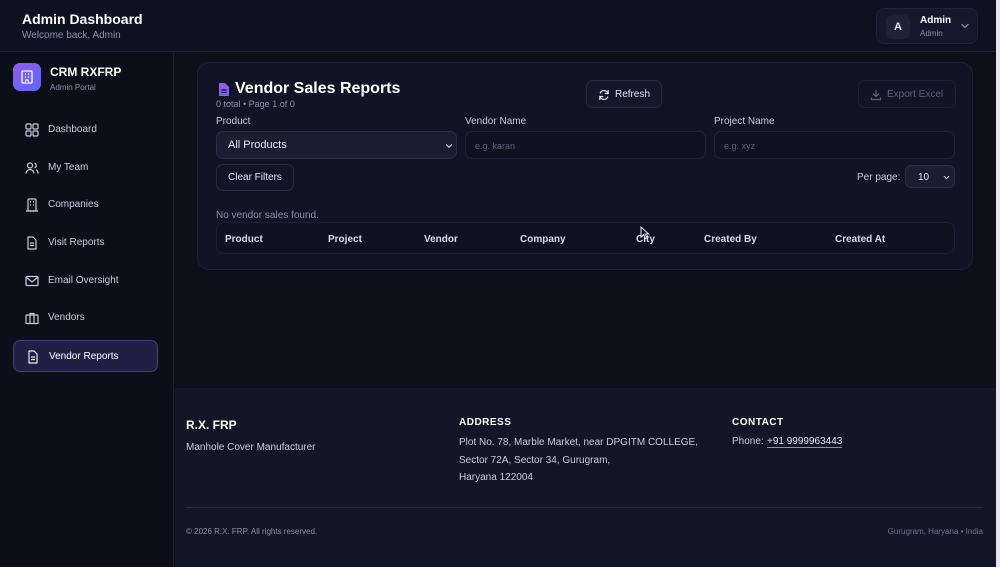 The width and height of the screenshot is (1000, 567). What do you see at coordinates (585, 145) in the screenshot?
I see `vendor-name-input: e.g. karan` at bounding box center [585, 145].